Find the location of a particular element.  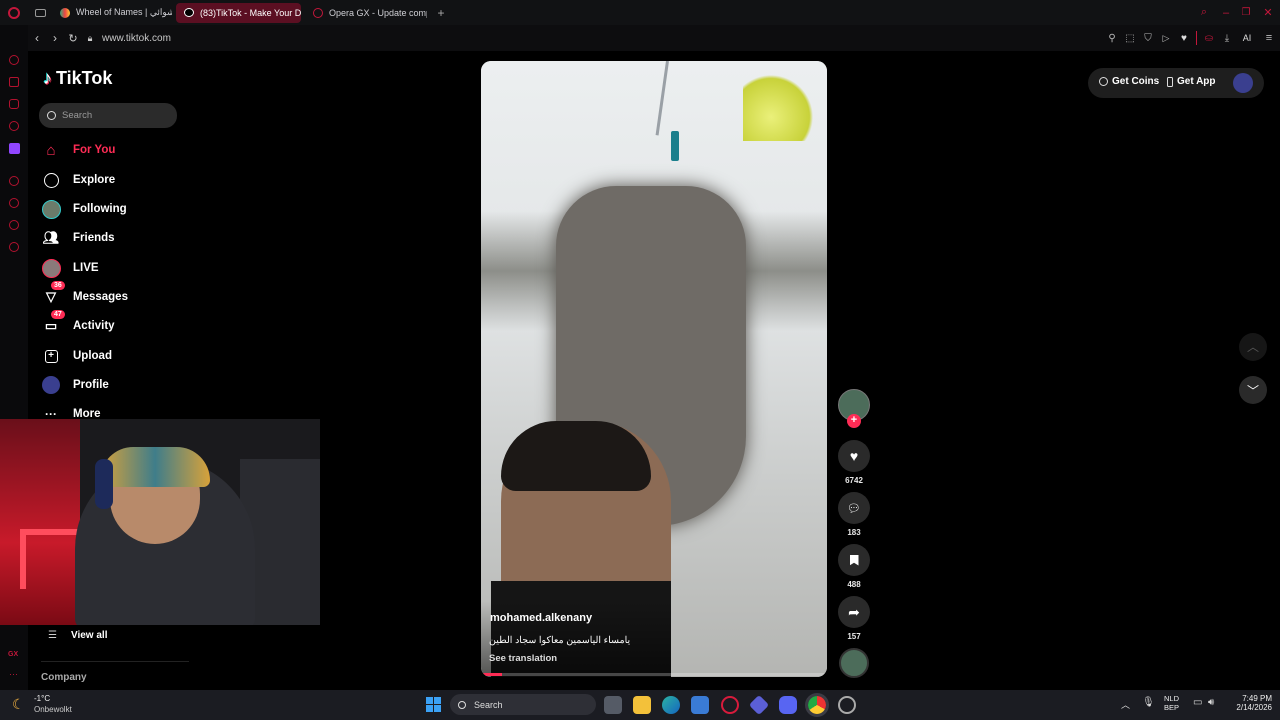

history-icon is located at coordinates (14, 181).